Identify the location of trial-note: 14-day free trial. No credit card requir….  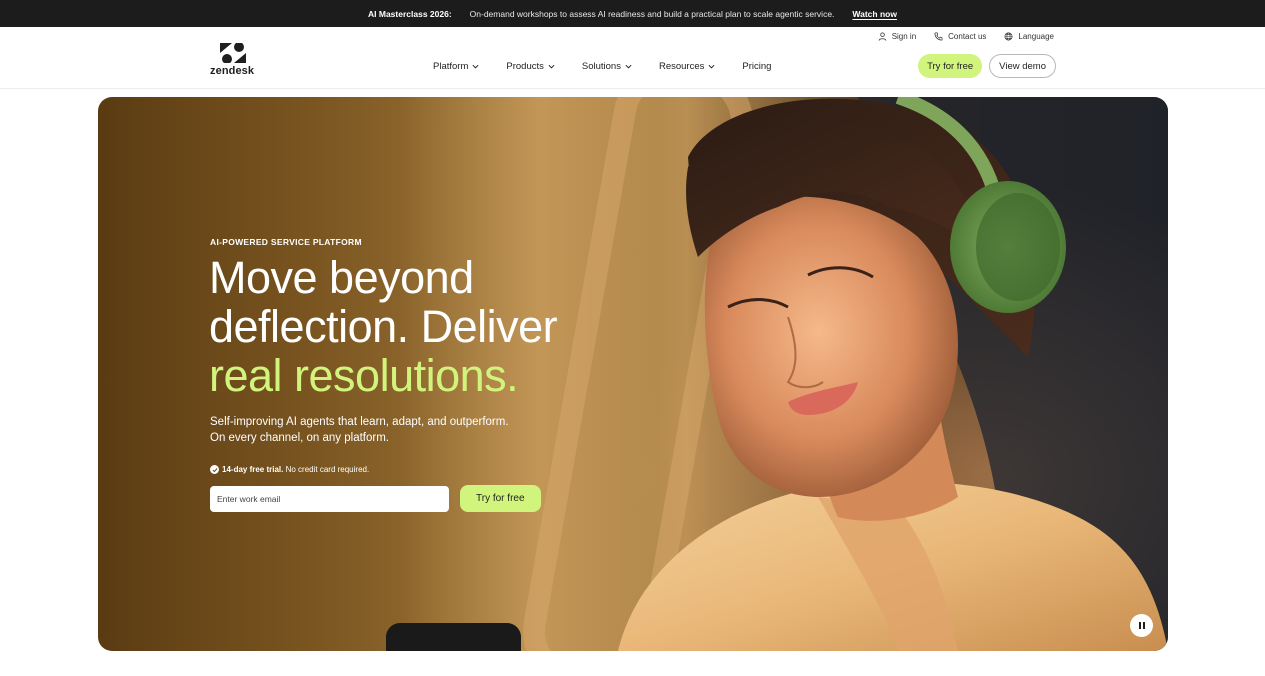
(289, 469).